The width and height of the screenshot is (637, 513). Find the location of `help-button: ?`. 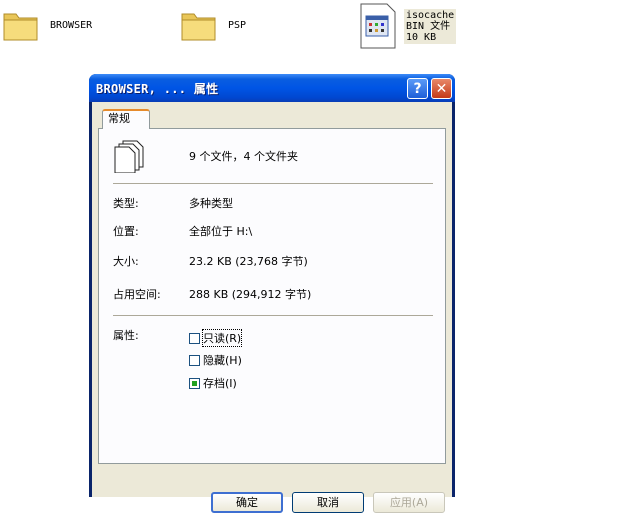

help-button: ? is located at coordinates (417, 88).